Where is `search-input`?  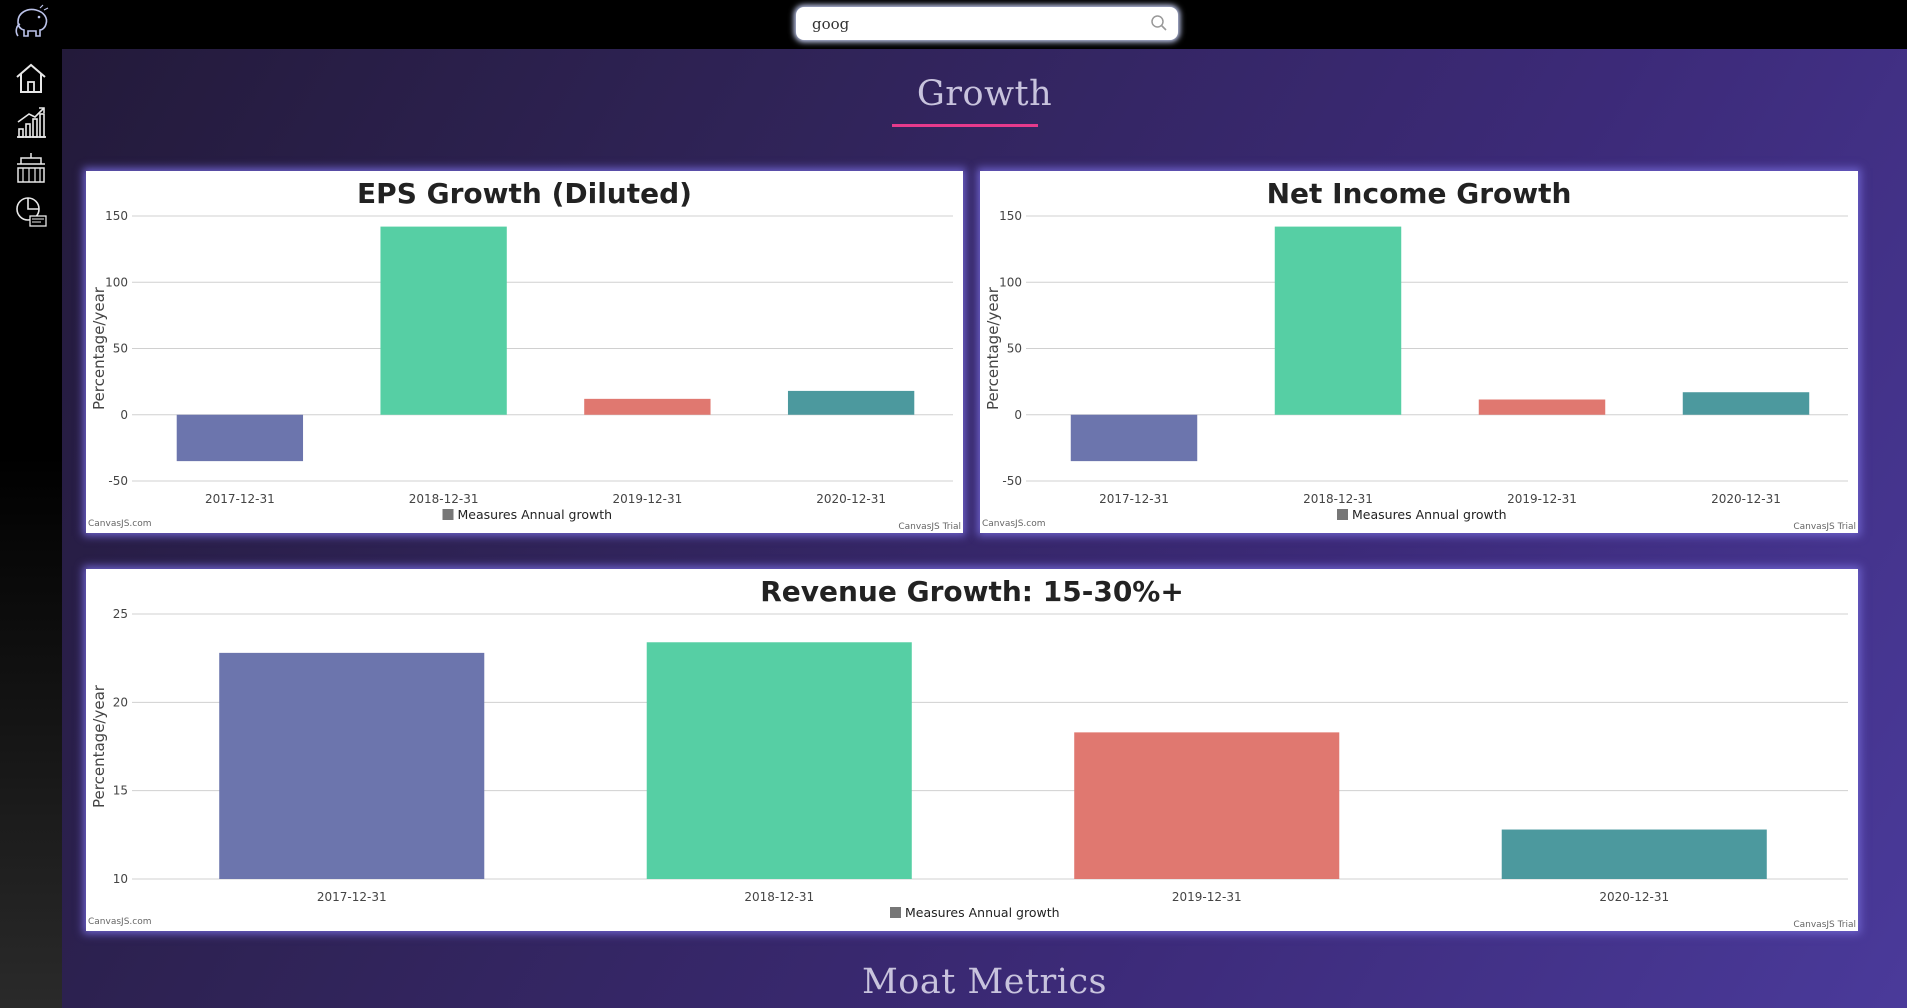
search-input is located at coordinates (972, 24).